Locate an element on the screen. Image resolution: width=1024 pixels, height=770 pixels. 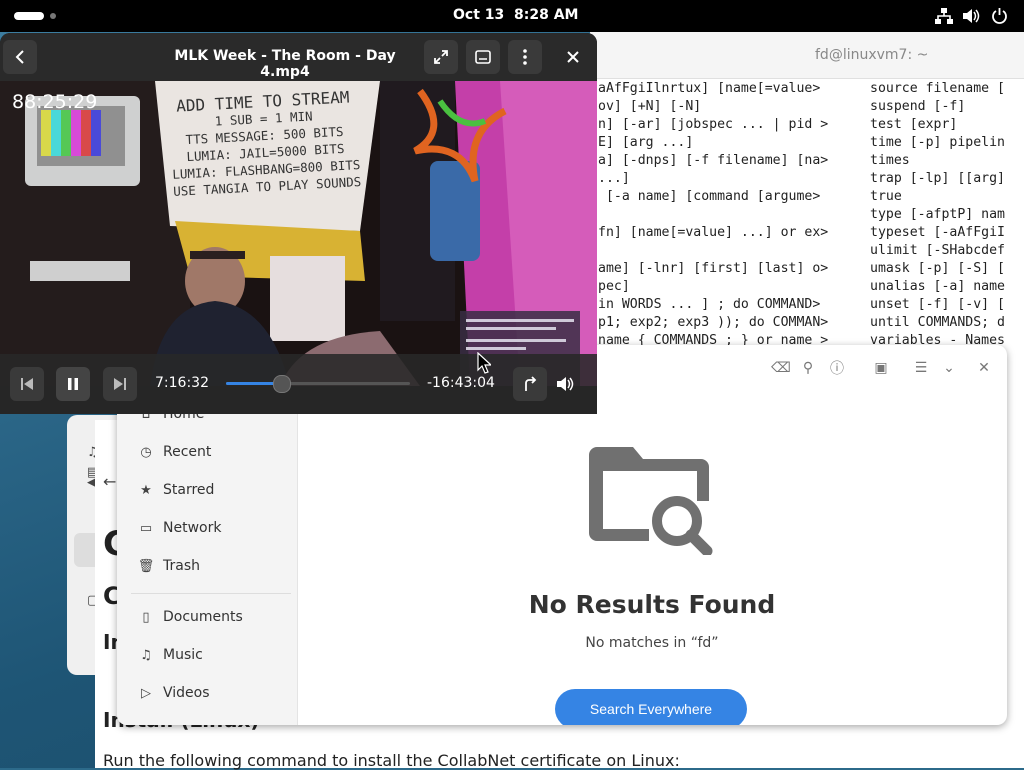
network-icon: ▭ is located at coordinates (146, 528).